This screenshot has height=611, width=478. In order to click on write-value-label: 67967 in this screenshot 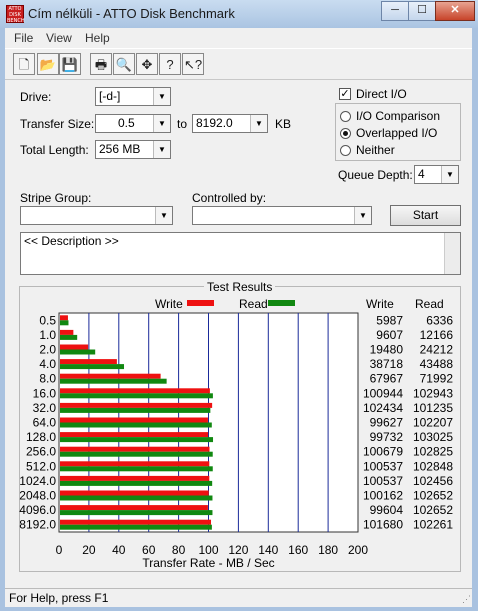, I will do `click(387, 379)`.